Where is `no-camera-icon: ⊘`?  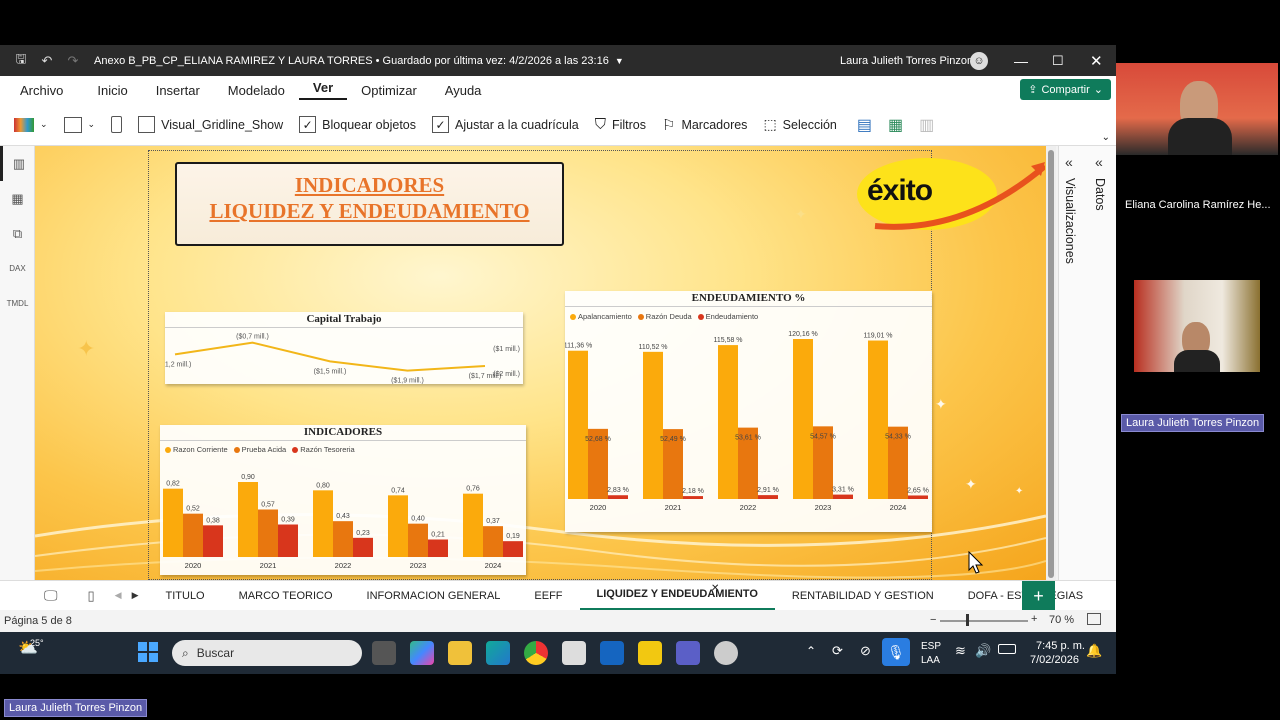
no-camera-icon: ⊘ is located at coordinates (865, 651).